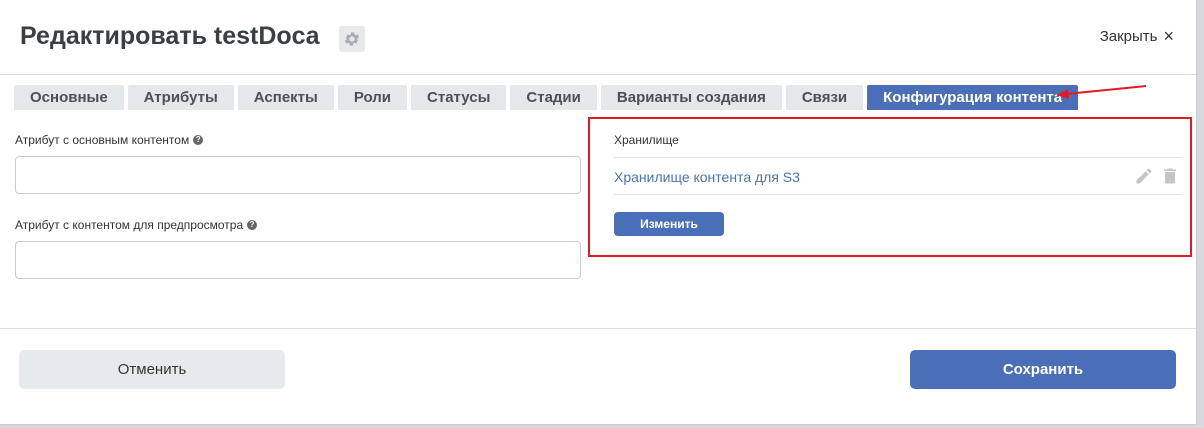  Describe the element at coordinates (180, 97) in the screenshot. I see `tab-attributes: Атрибуты` at that location.